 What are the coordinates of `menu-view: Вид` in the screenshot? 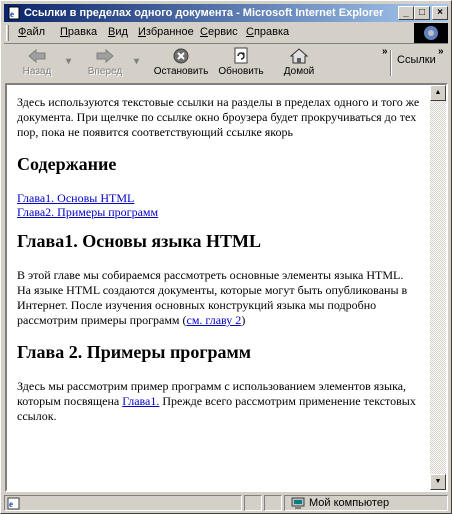 It's located at (118, 32).